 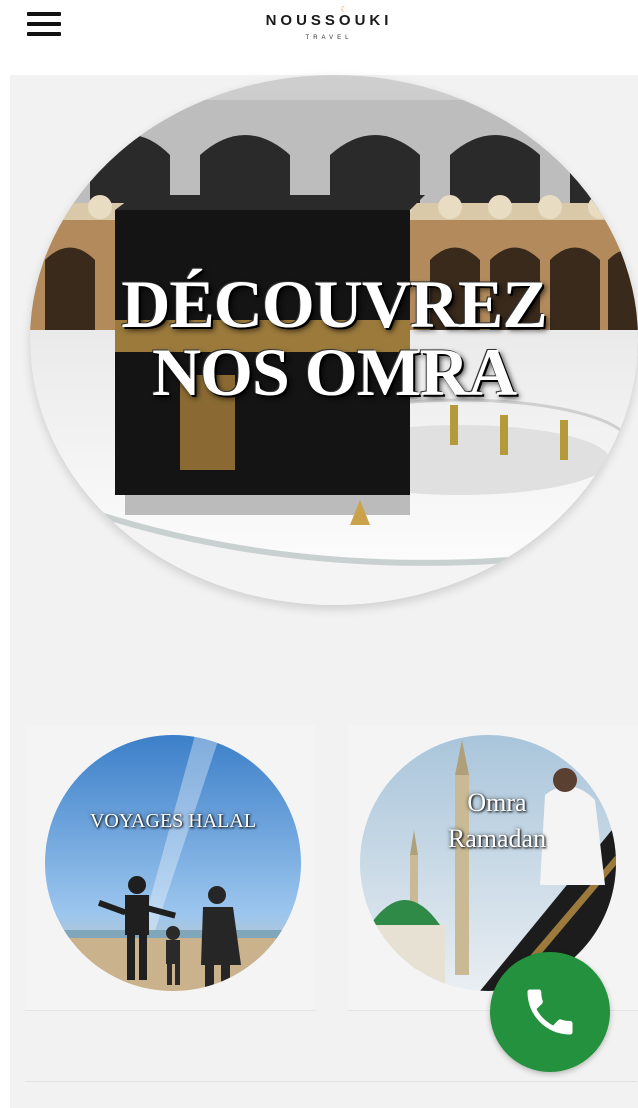 I want to click on card-image-omra-ramadan: Omra Ramadan, so click(x=488, y=863).